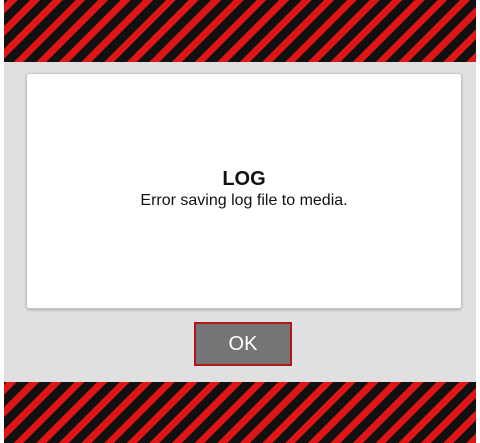 The height and width of the screenshot is (443, 480). What do you see at coordinates (243, 344) in the screenshot?
I see `ok-button: OK` at bounding box center [243, 344].